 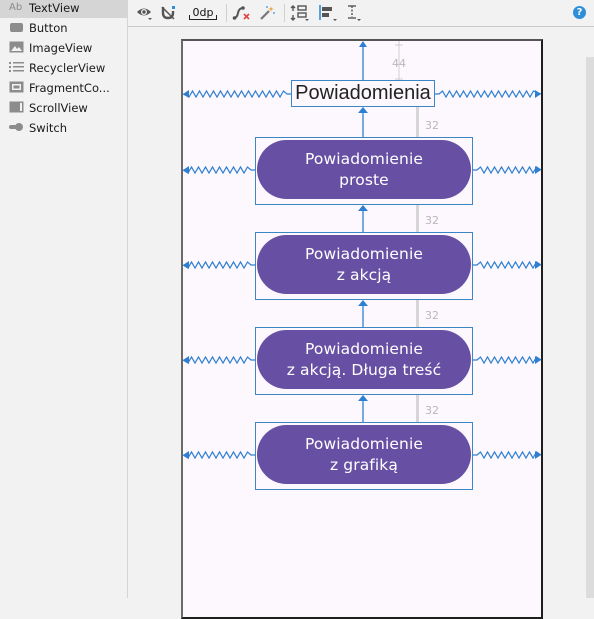 What do you see at coordinates (364, 369) in the screenshot?
I see `button-label-line2: z akcją. Długa treść` at bounding box center [364, 369].